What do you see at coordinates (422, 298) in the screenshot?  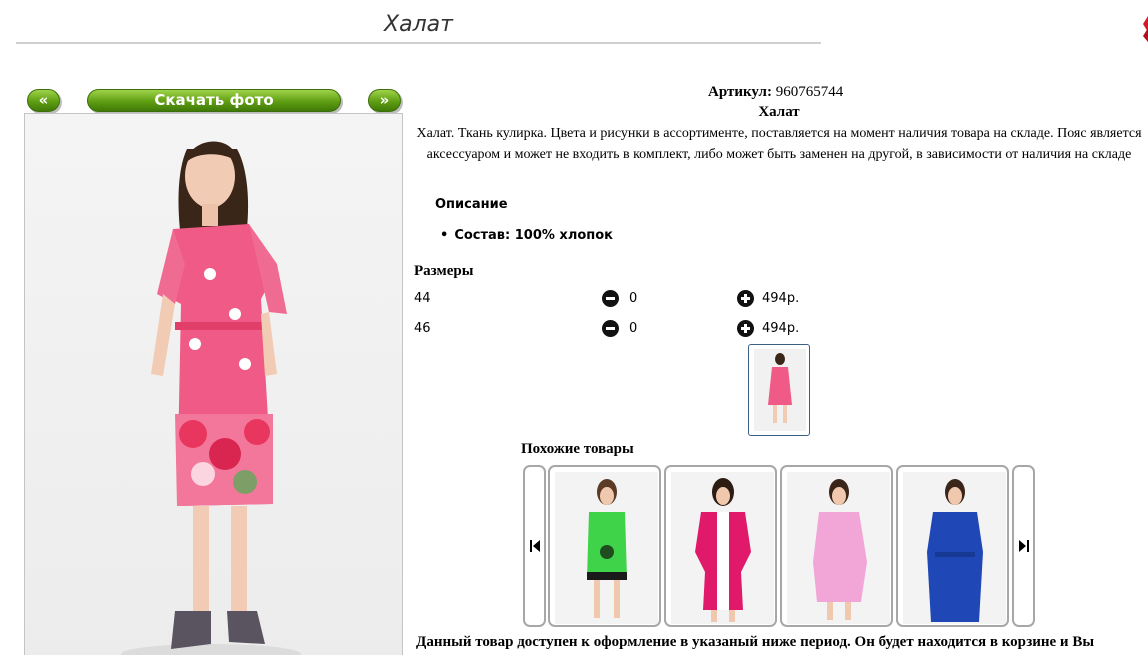 I see `size-label: 44` at bounding box center [422, 298].